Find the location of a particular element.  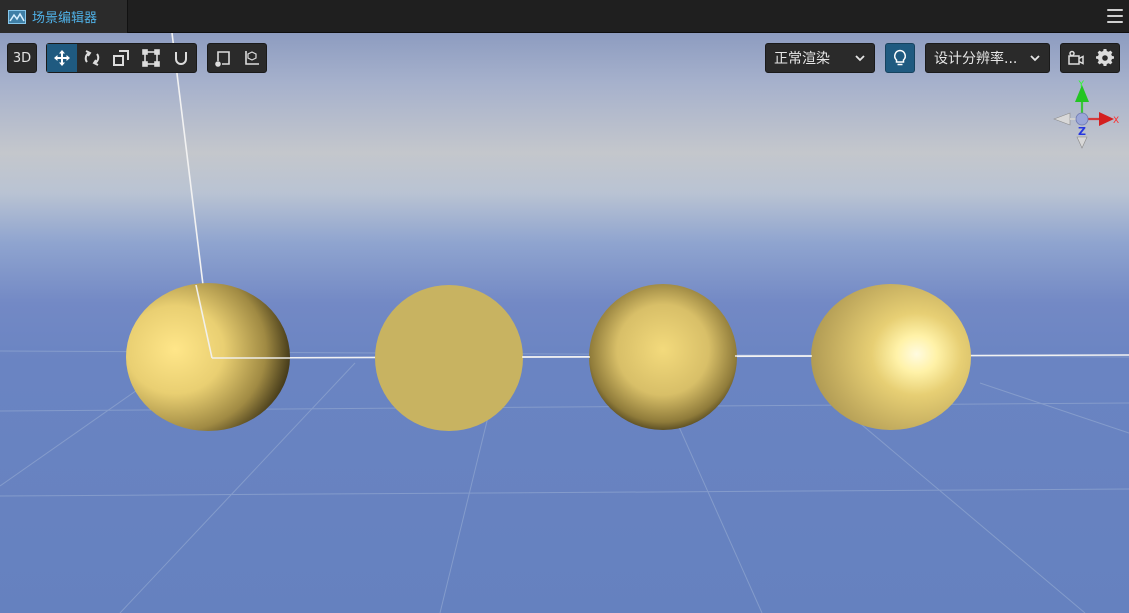

scene-editor-icon is located at coordinates (17, 16).